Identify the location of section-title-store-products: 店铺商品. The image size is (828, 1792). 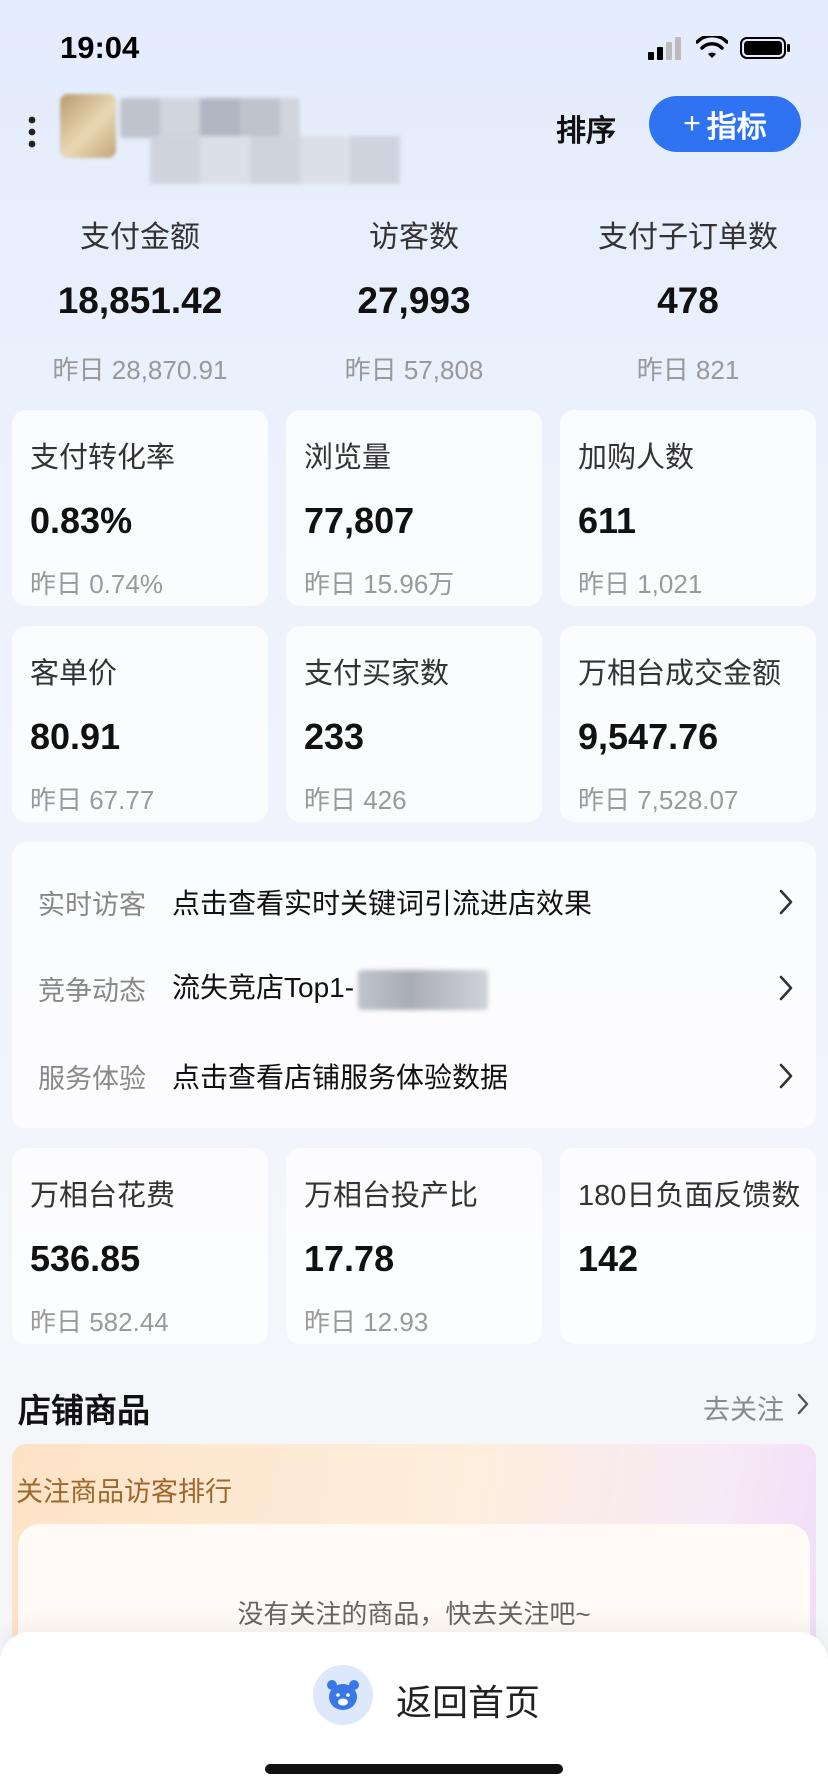
(84, 1410).